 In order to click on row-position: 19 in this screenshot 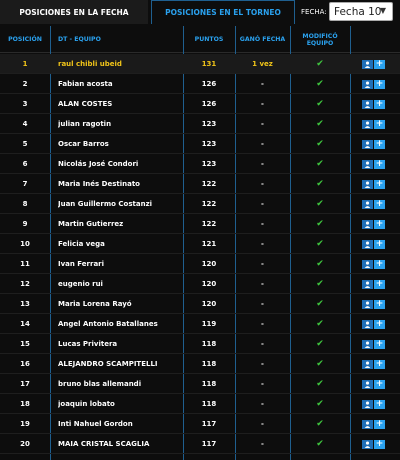, I will do `click(25, 424)`.